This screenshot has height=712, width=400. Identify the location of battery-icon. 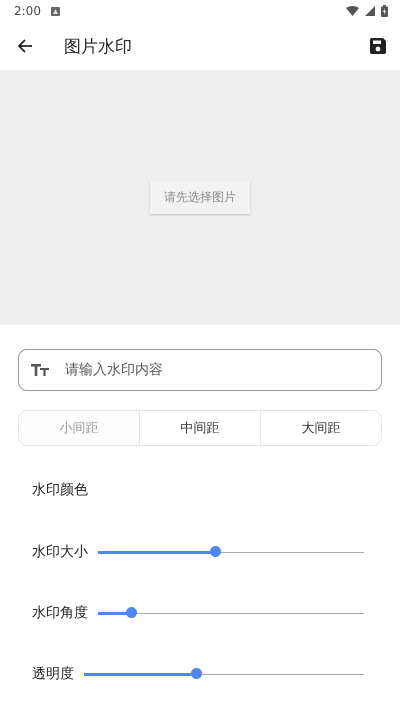
(384, 11).